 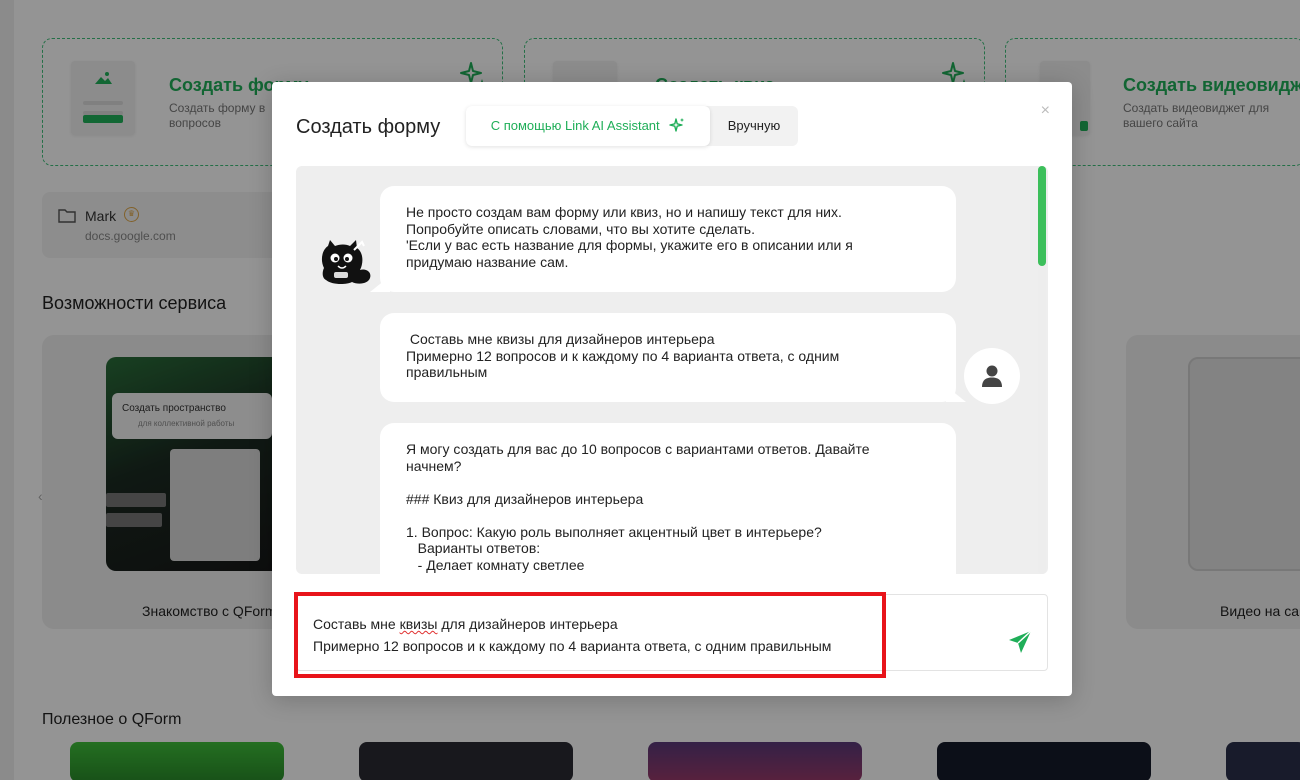 I want to click on tab-ai-assistant-label: С помощью Link AI Assistant, so click(x=575, y=125).